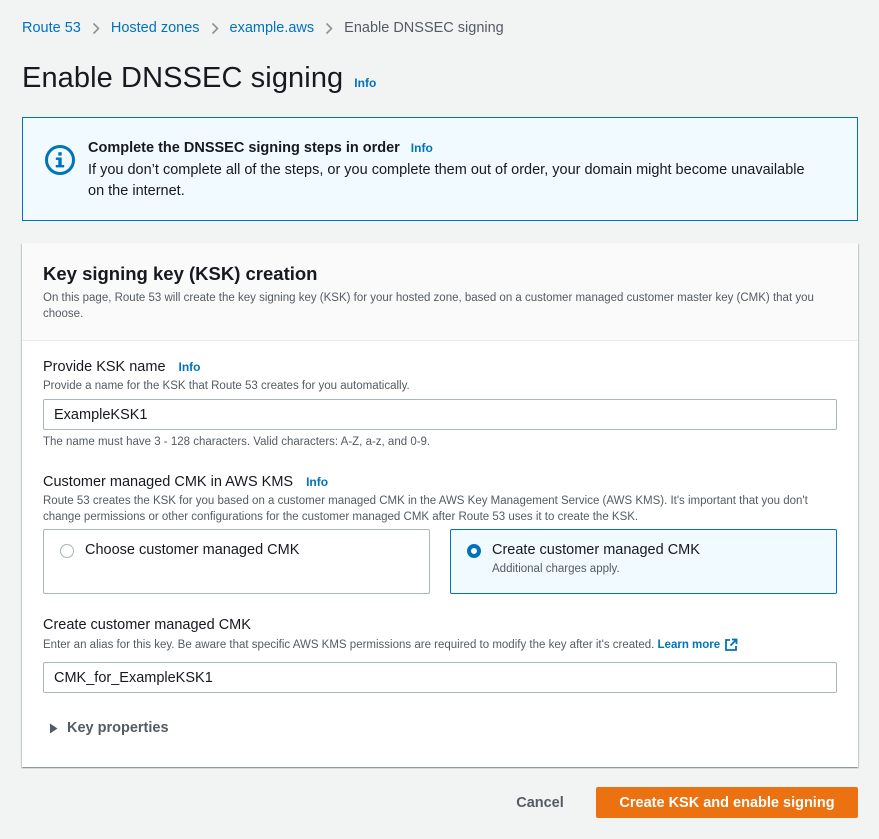 This screenshot has width=879, height=839. Describe the element at coordinates (190, 367) in the screenshot. I see `ksk-name-info-link: Info` at that location.